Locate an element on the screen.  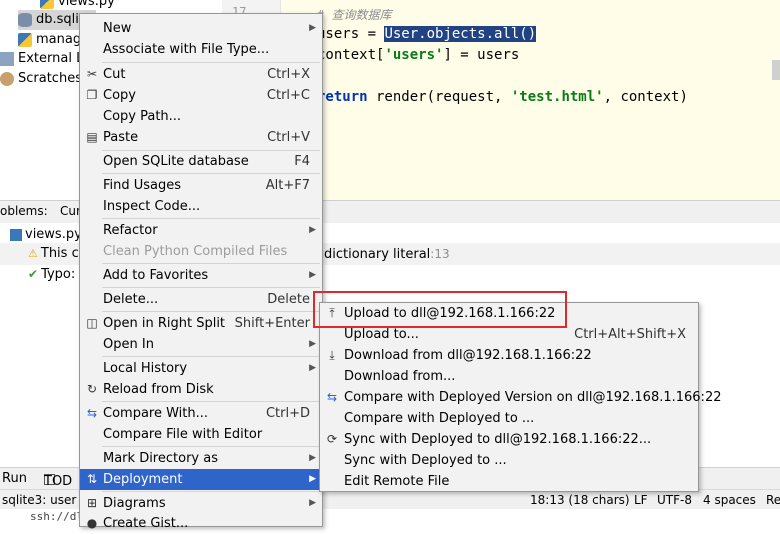
run-tab: Run is located at coordinates (14, 478).